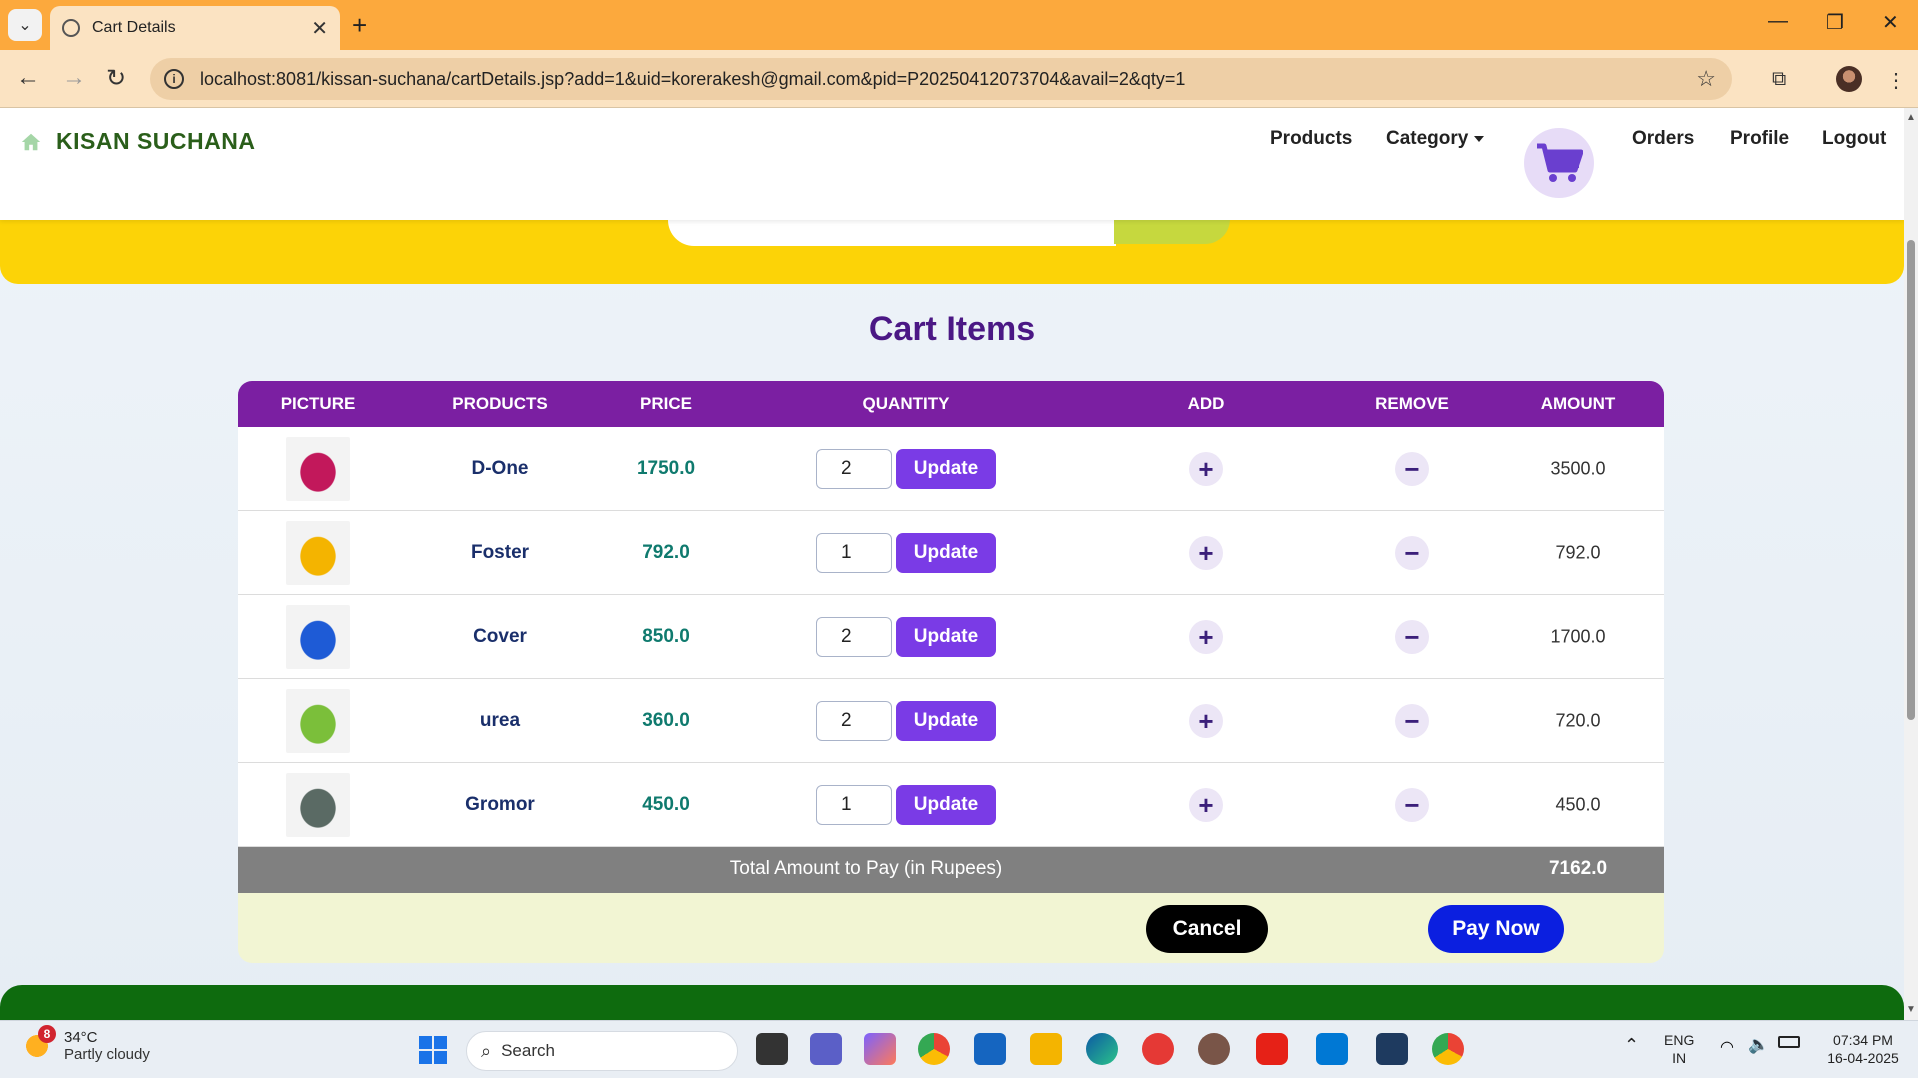 This screenshot has width=1918, height=1078. What do you see at coordinates (1311, 139) in the screenshot?
I see `nav-products: Products` at bounding box center [1311, 139].